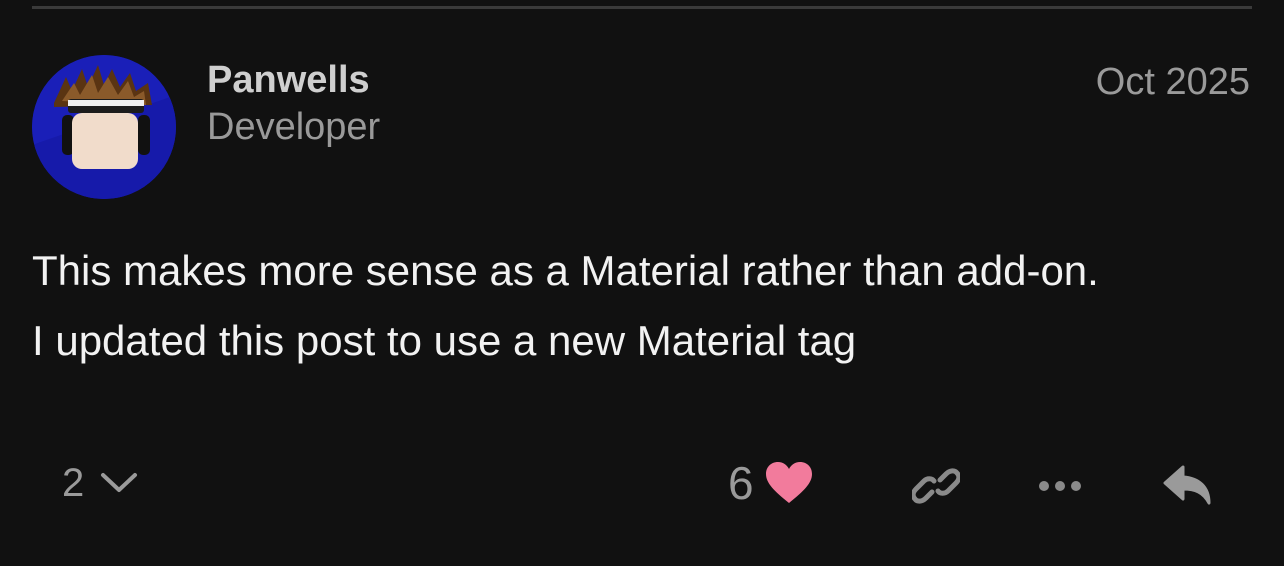 The image size is (1284, 566). I want to click on more-options-button, so click(1060, 486).